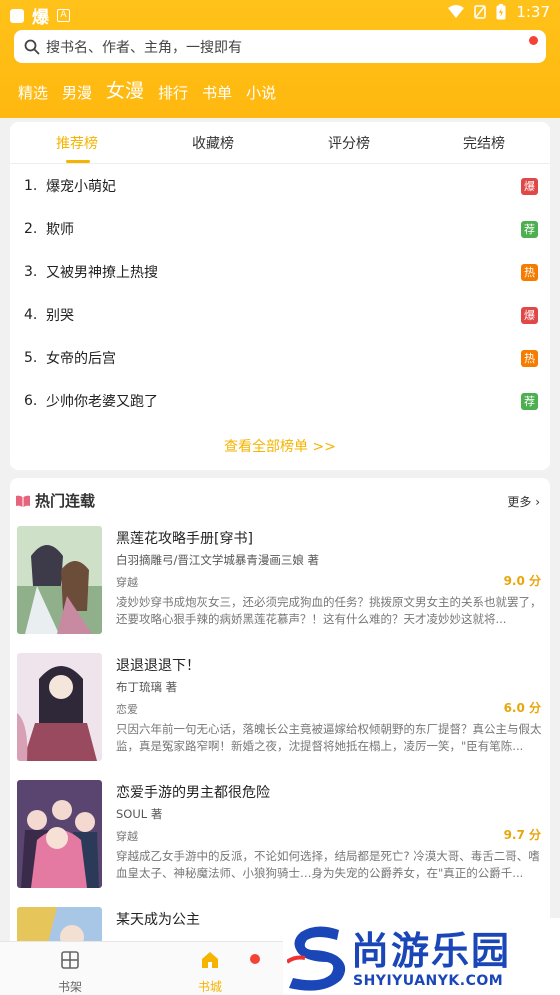 The width and height of the screenshot is (560, 995). What do you see at coordinates (217, 93) in the screenshot?
I see `nav-tab-booklists: 书单` at bounding box center [217, 93].